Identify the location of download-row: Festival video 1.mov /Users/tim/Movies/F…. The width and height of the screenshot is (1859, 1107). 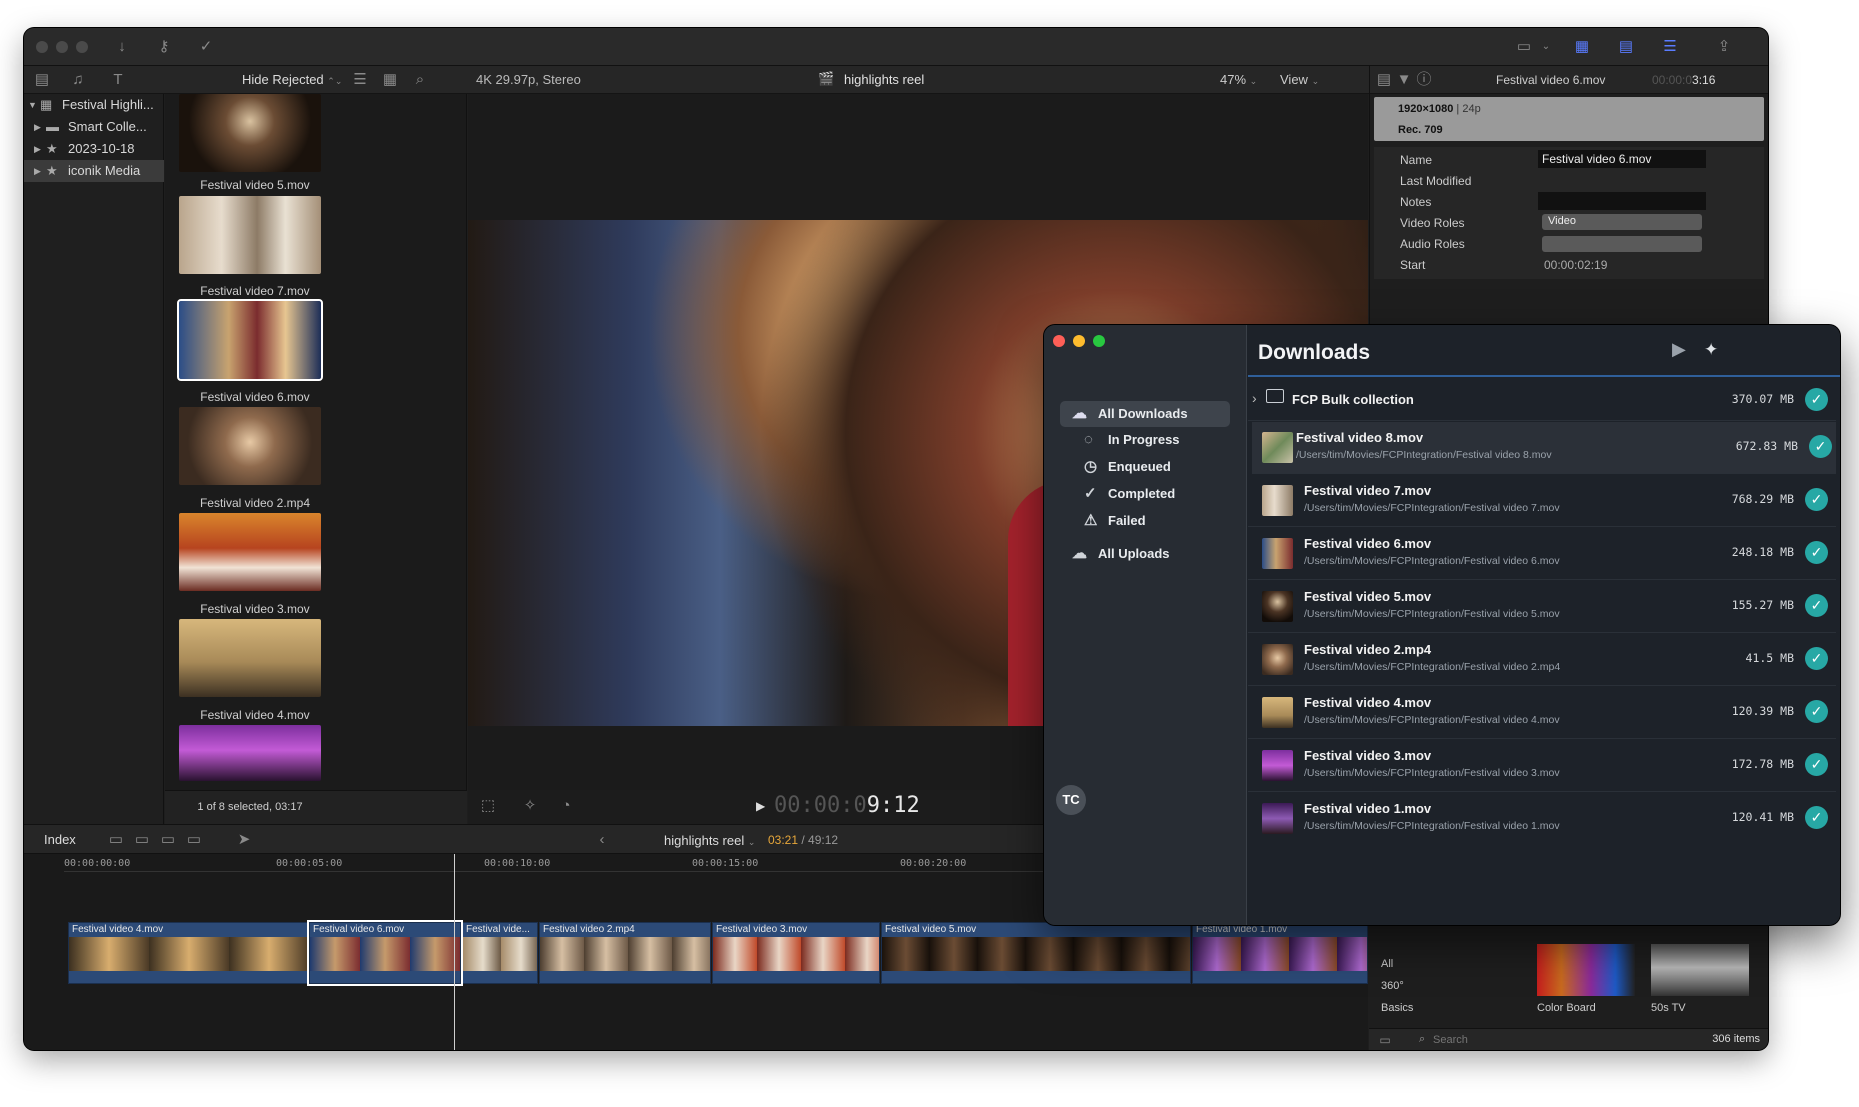
(1542, 819).